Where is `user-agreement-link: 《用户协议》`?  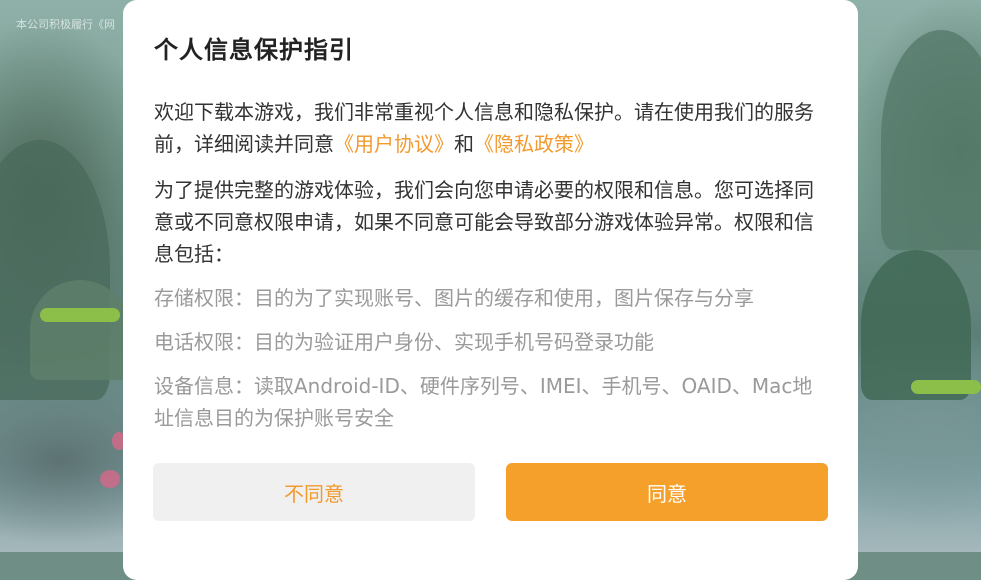 user-agreement-link: 《用户协议》 is located at coordinates (394, 144).